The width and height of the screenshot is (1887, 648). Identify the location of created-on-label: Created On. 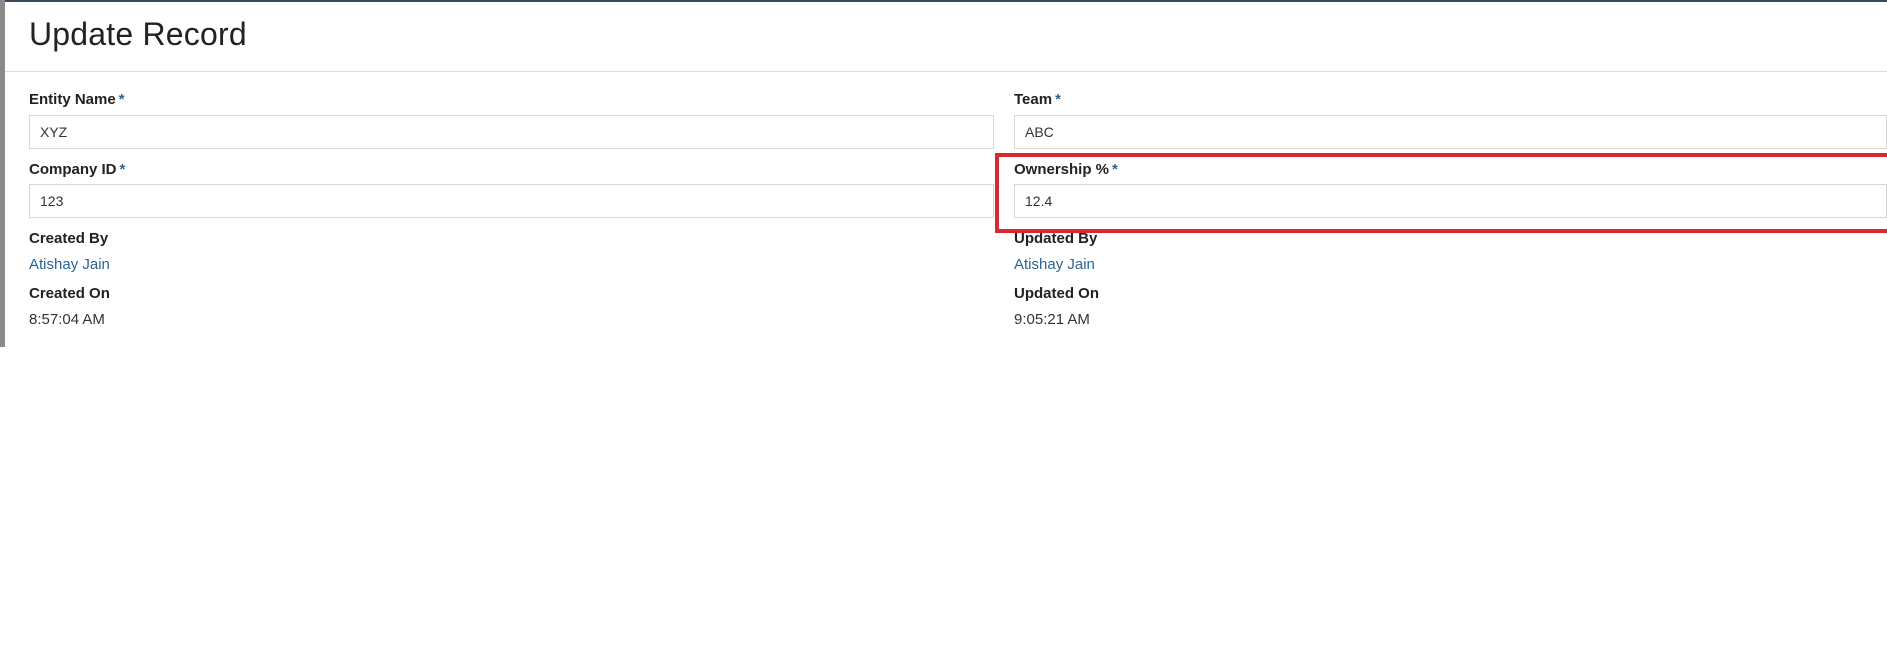
(69, 293).